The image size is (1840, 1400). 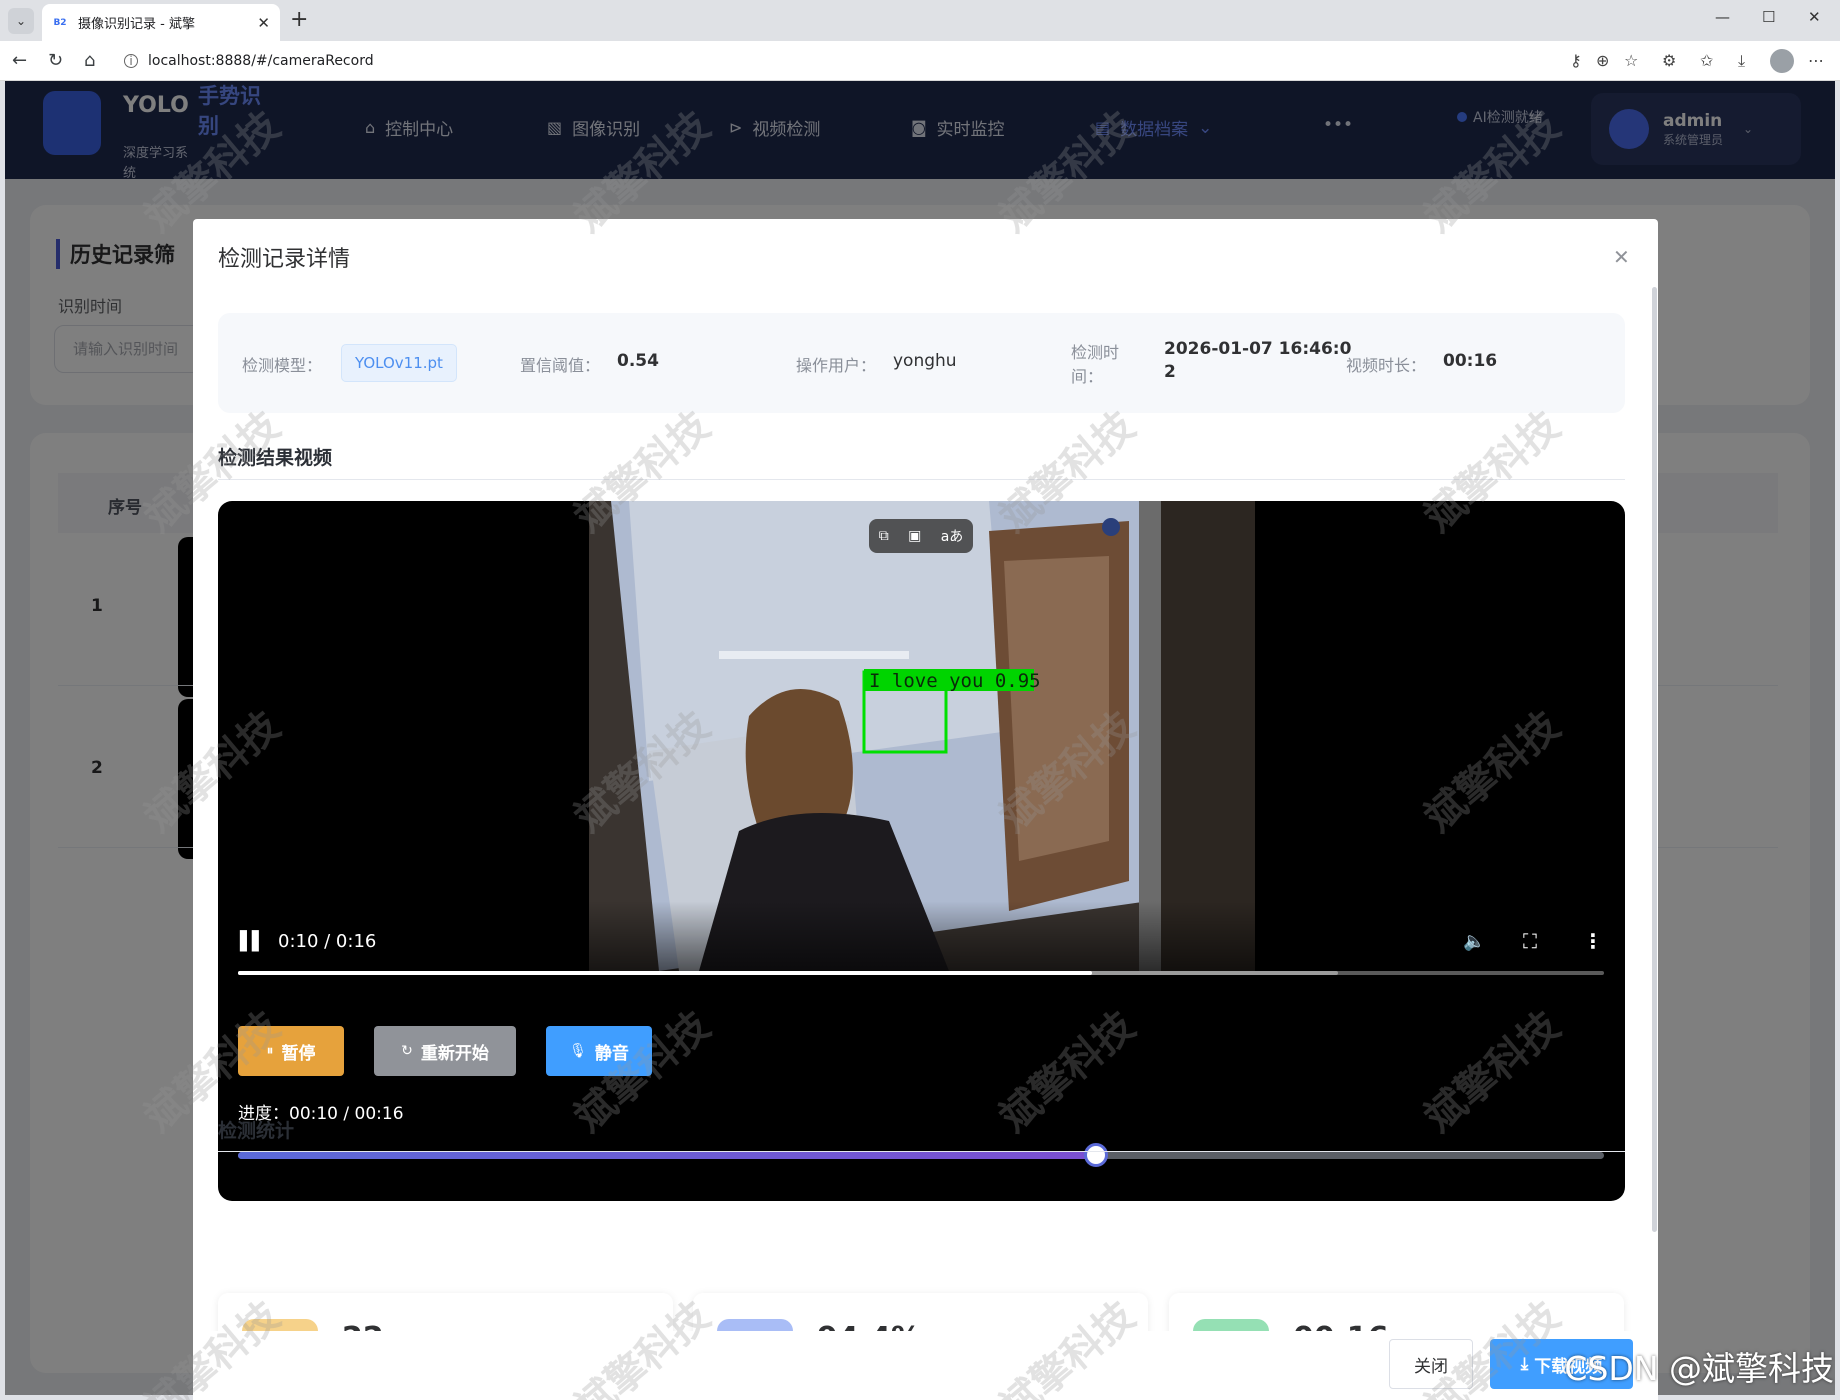 What do you see at coordinates (253, 941) in the screenshot?
I see `pause-icon: ▌▌` at bounding box center [253, 941].